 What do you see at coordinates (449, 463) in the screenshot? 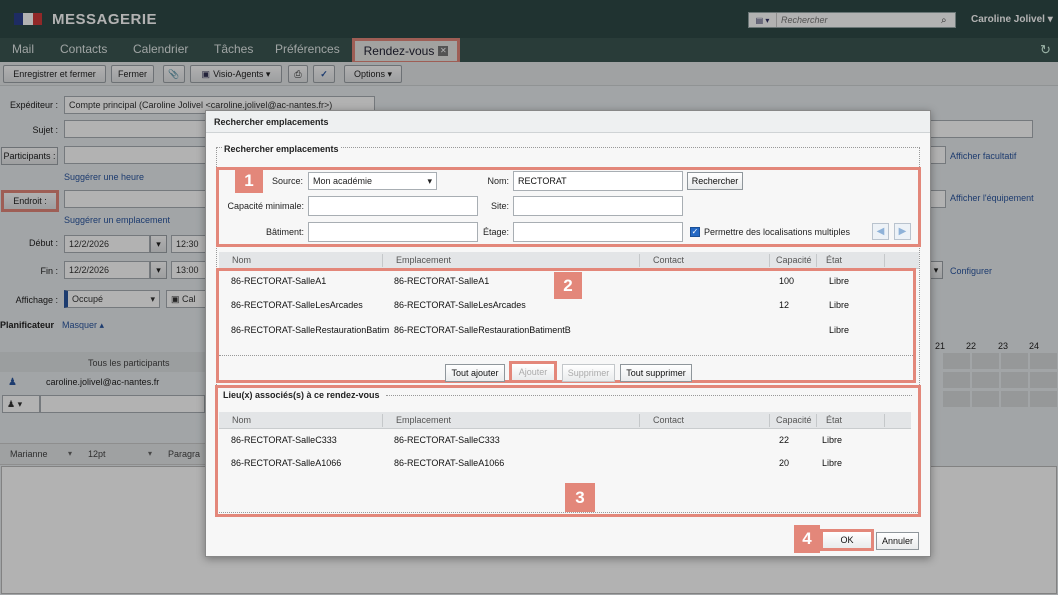
I see `assoc-location: 86-RECTORAT-SalleA1066` at bounding box center [449, 463].